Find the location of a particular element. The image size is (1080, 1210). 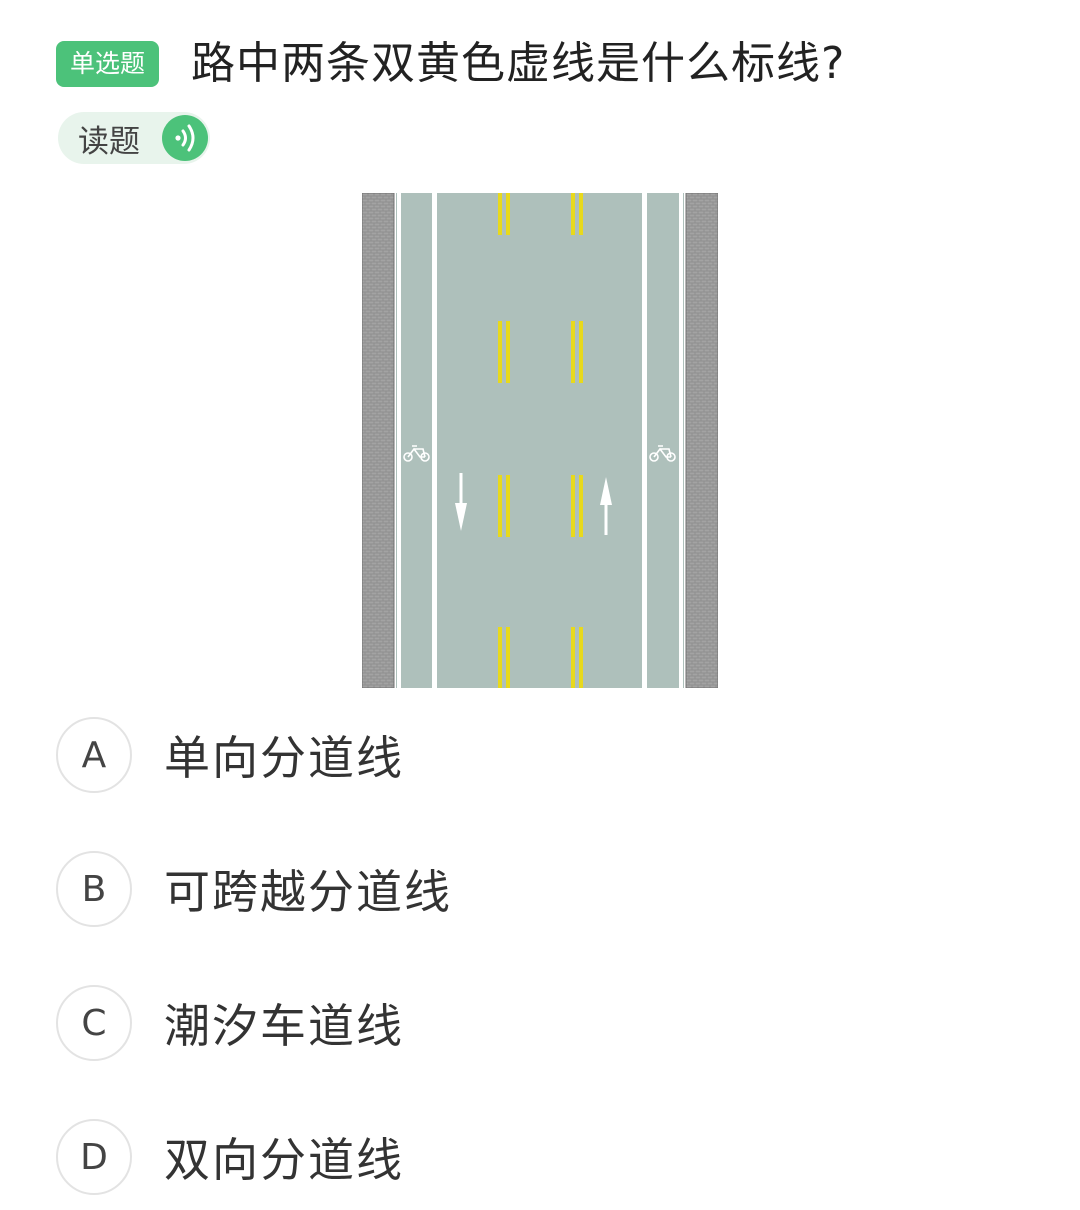

road-marking-illustration is located at coordinates (540, 442).